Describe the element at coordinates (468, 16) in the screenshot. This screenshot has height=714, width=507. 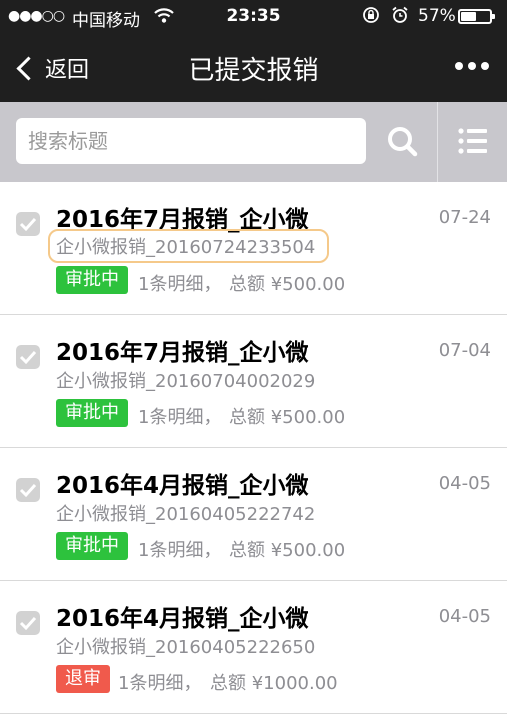
I see `battery-fill` at that location.